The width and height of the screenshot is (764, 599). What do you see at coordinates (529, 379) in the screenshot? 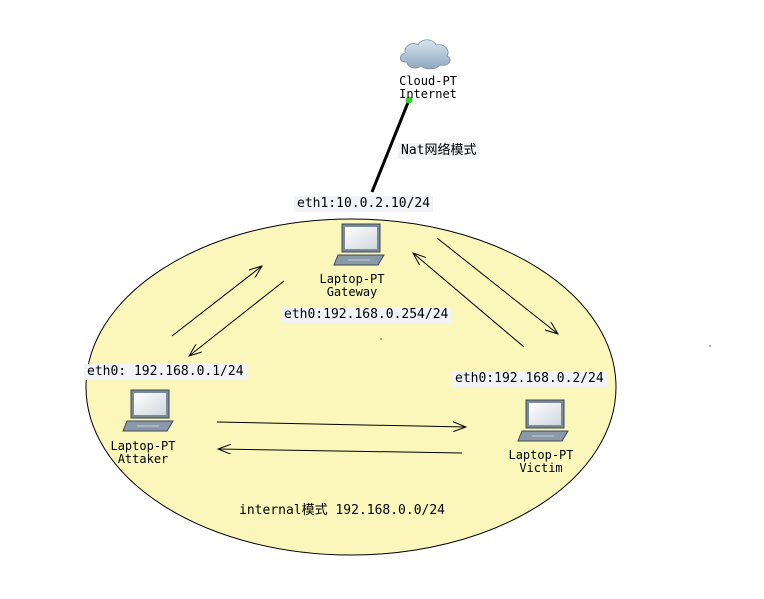
I see `victim-eth0-label: eth0:192.168.0.2/24` at bounding box center [529, 379].